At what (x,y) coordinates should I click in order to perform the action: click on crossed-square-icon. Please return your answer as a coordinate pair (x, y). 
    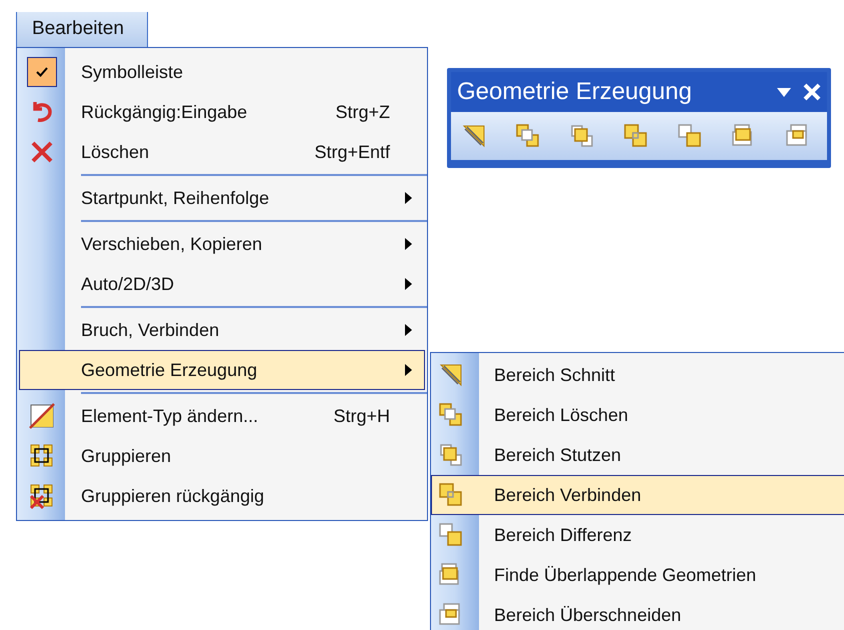
    Looking at the image, I should click on (42, 416).